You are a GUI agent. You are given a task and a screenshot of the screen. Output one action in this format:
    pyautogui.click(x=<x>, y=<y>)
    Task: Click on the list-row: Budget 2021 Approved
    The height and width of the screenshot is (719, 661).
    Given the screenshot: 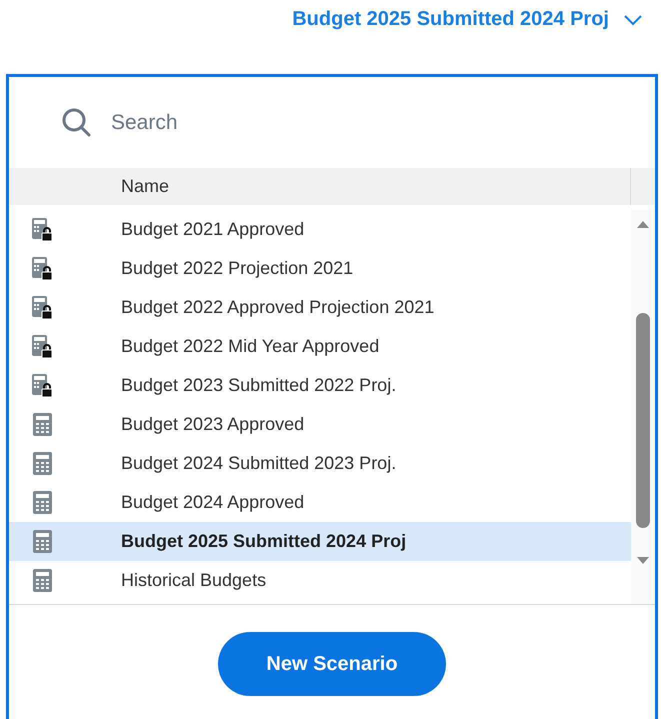 What is the action you would take?
    pyautogui.click(x=320, y=229)
    